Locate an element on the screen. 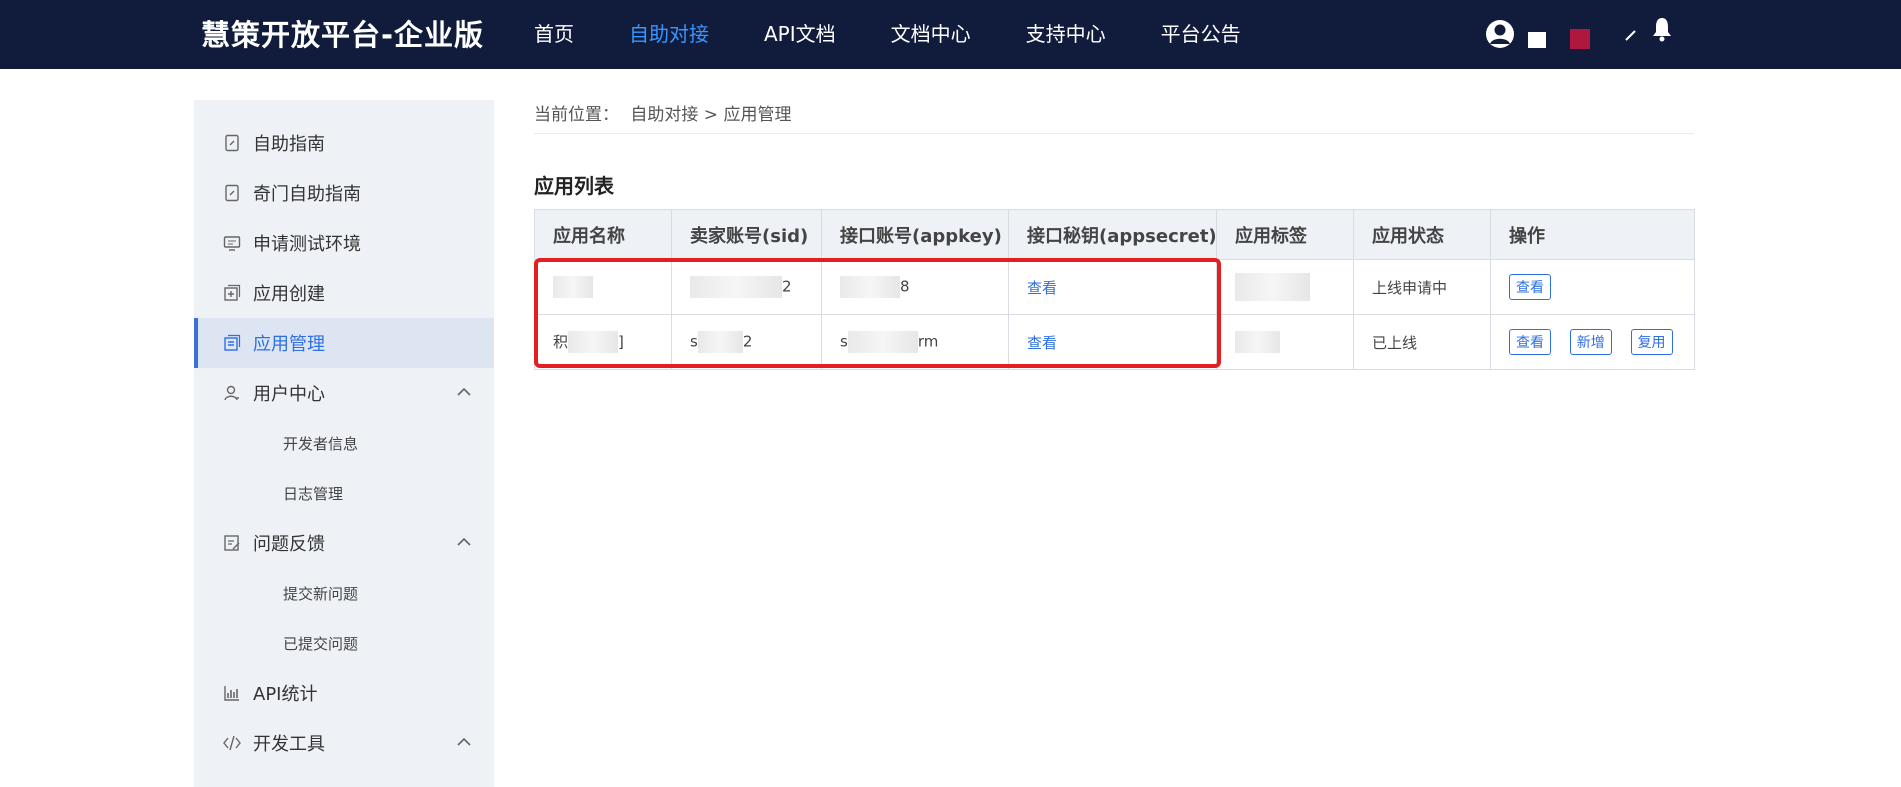 This screenshot has width=1901, height=787. monitor-icon is located at coordinates (232, 243).